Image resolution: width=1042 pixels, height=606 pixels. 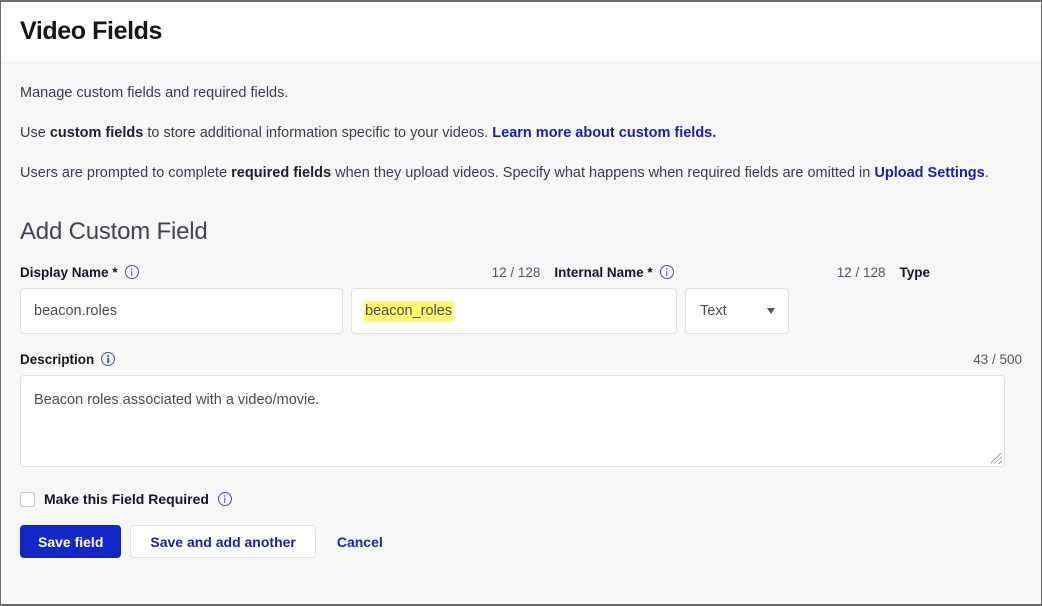 What do you see at coordinates (69, 272) in the screenshot?
I see `display-name-label: Display Name *` at bounding box center [69, 272].